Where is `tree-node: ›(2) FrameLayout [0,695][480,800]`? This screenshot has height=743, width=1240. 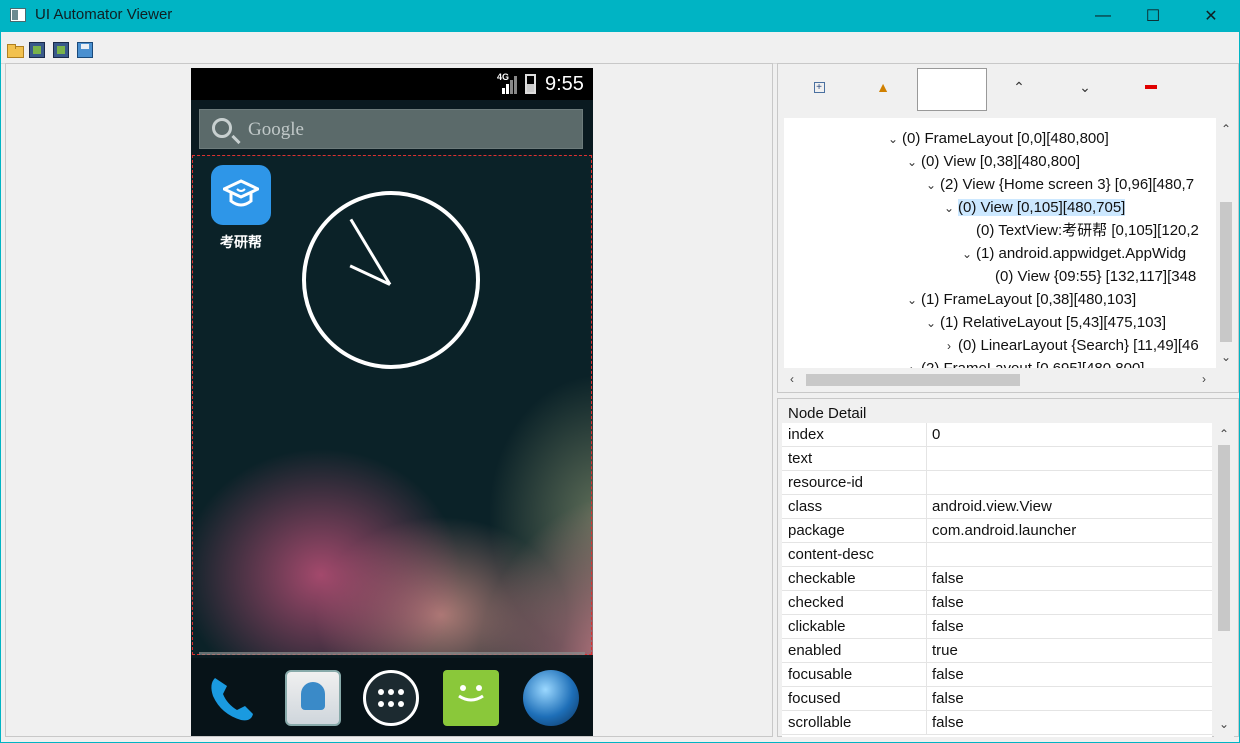
tree-node: ›(2) FrameLayout [0,695][480,800] is located at coordinates (1023, 363).